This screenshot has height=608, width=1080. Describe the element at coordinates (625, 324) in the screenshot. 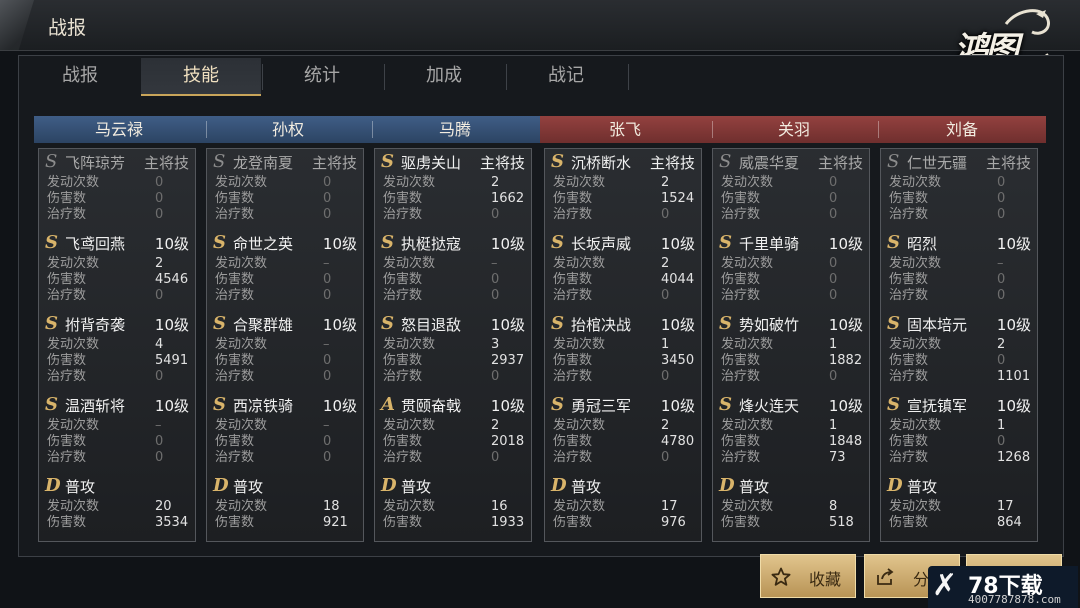

I see `skill-header: S 抬棺决战 10级` at that location.